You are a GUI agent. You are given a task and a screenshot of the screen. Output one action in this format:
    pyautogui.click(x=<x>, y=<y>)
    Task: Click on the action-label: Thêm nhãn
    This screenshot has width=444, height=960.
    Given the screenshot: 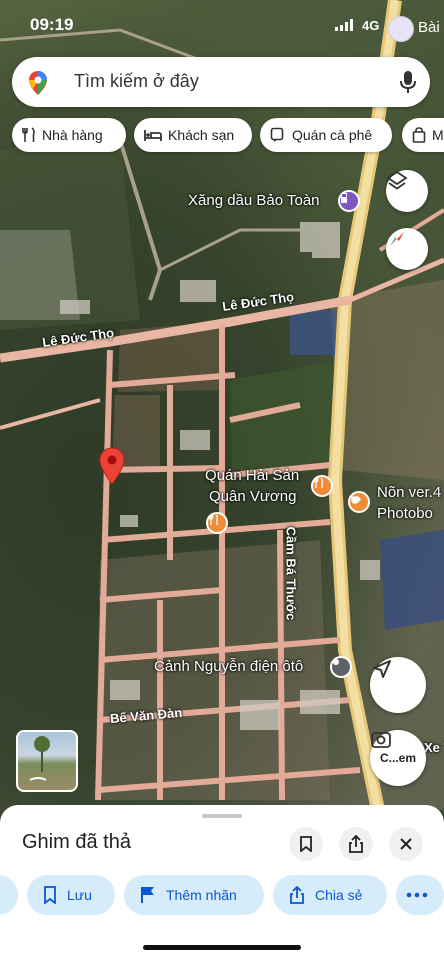 What is the action you would take?
    pyautogui.click(x=201, y=895)
    